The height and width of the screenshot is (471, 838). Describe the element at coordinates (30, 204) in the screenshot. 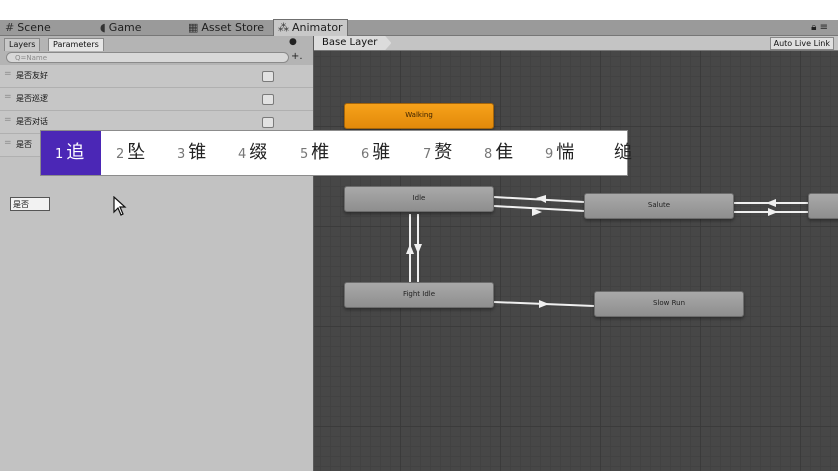

I see `parameter-rename-field: 是否` at that location.